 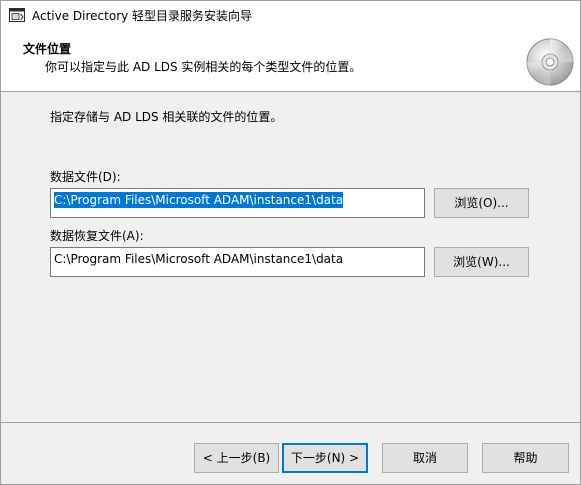 I want to click on back-button: < 上一步(B), so click(x=236, y=458).